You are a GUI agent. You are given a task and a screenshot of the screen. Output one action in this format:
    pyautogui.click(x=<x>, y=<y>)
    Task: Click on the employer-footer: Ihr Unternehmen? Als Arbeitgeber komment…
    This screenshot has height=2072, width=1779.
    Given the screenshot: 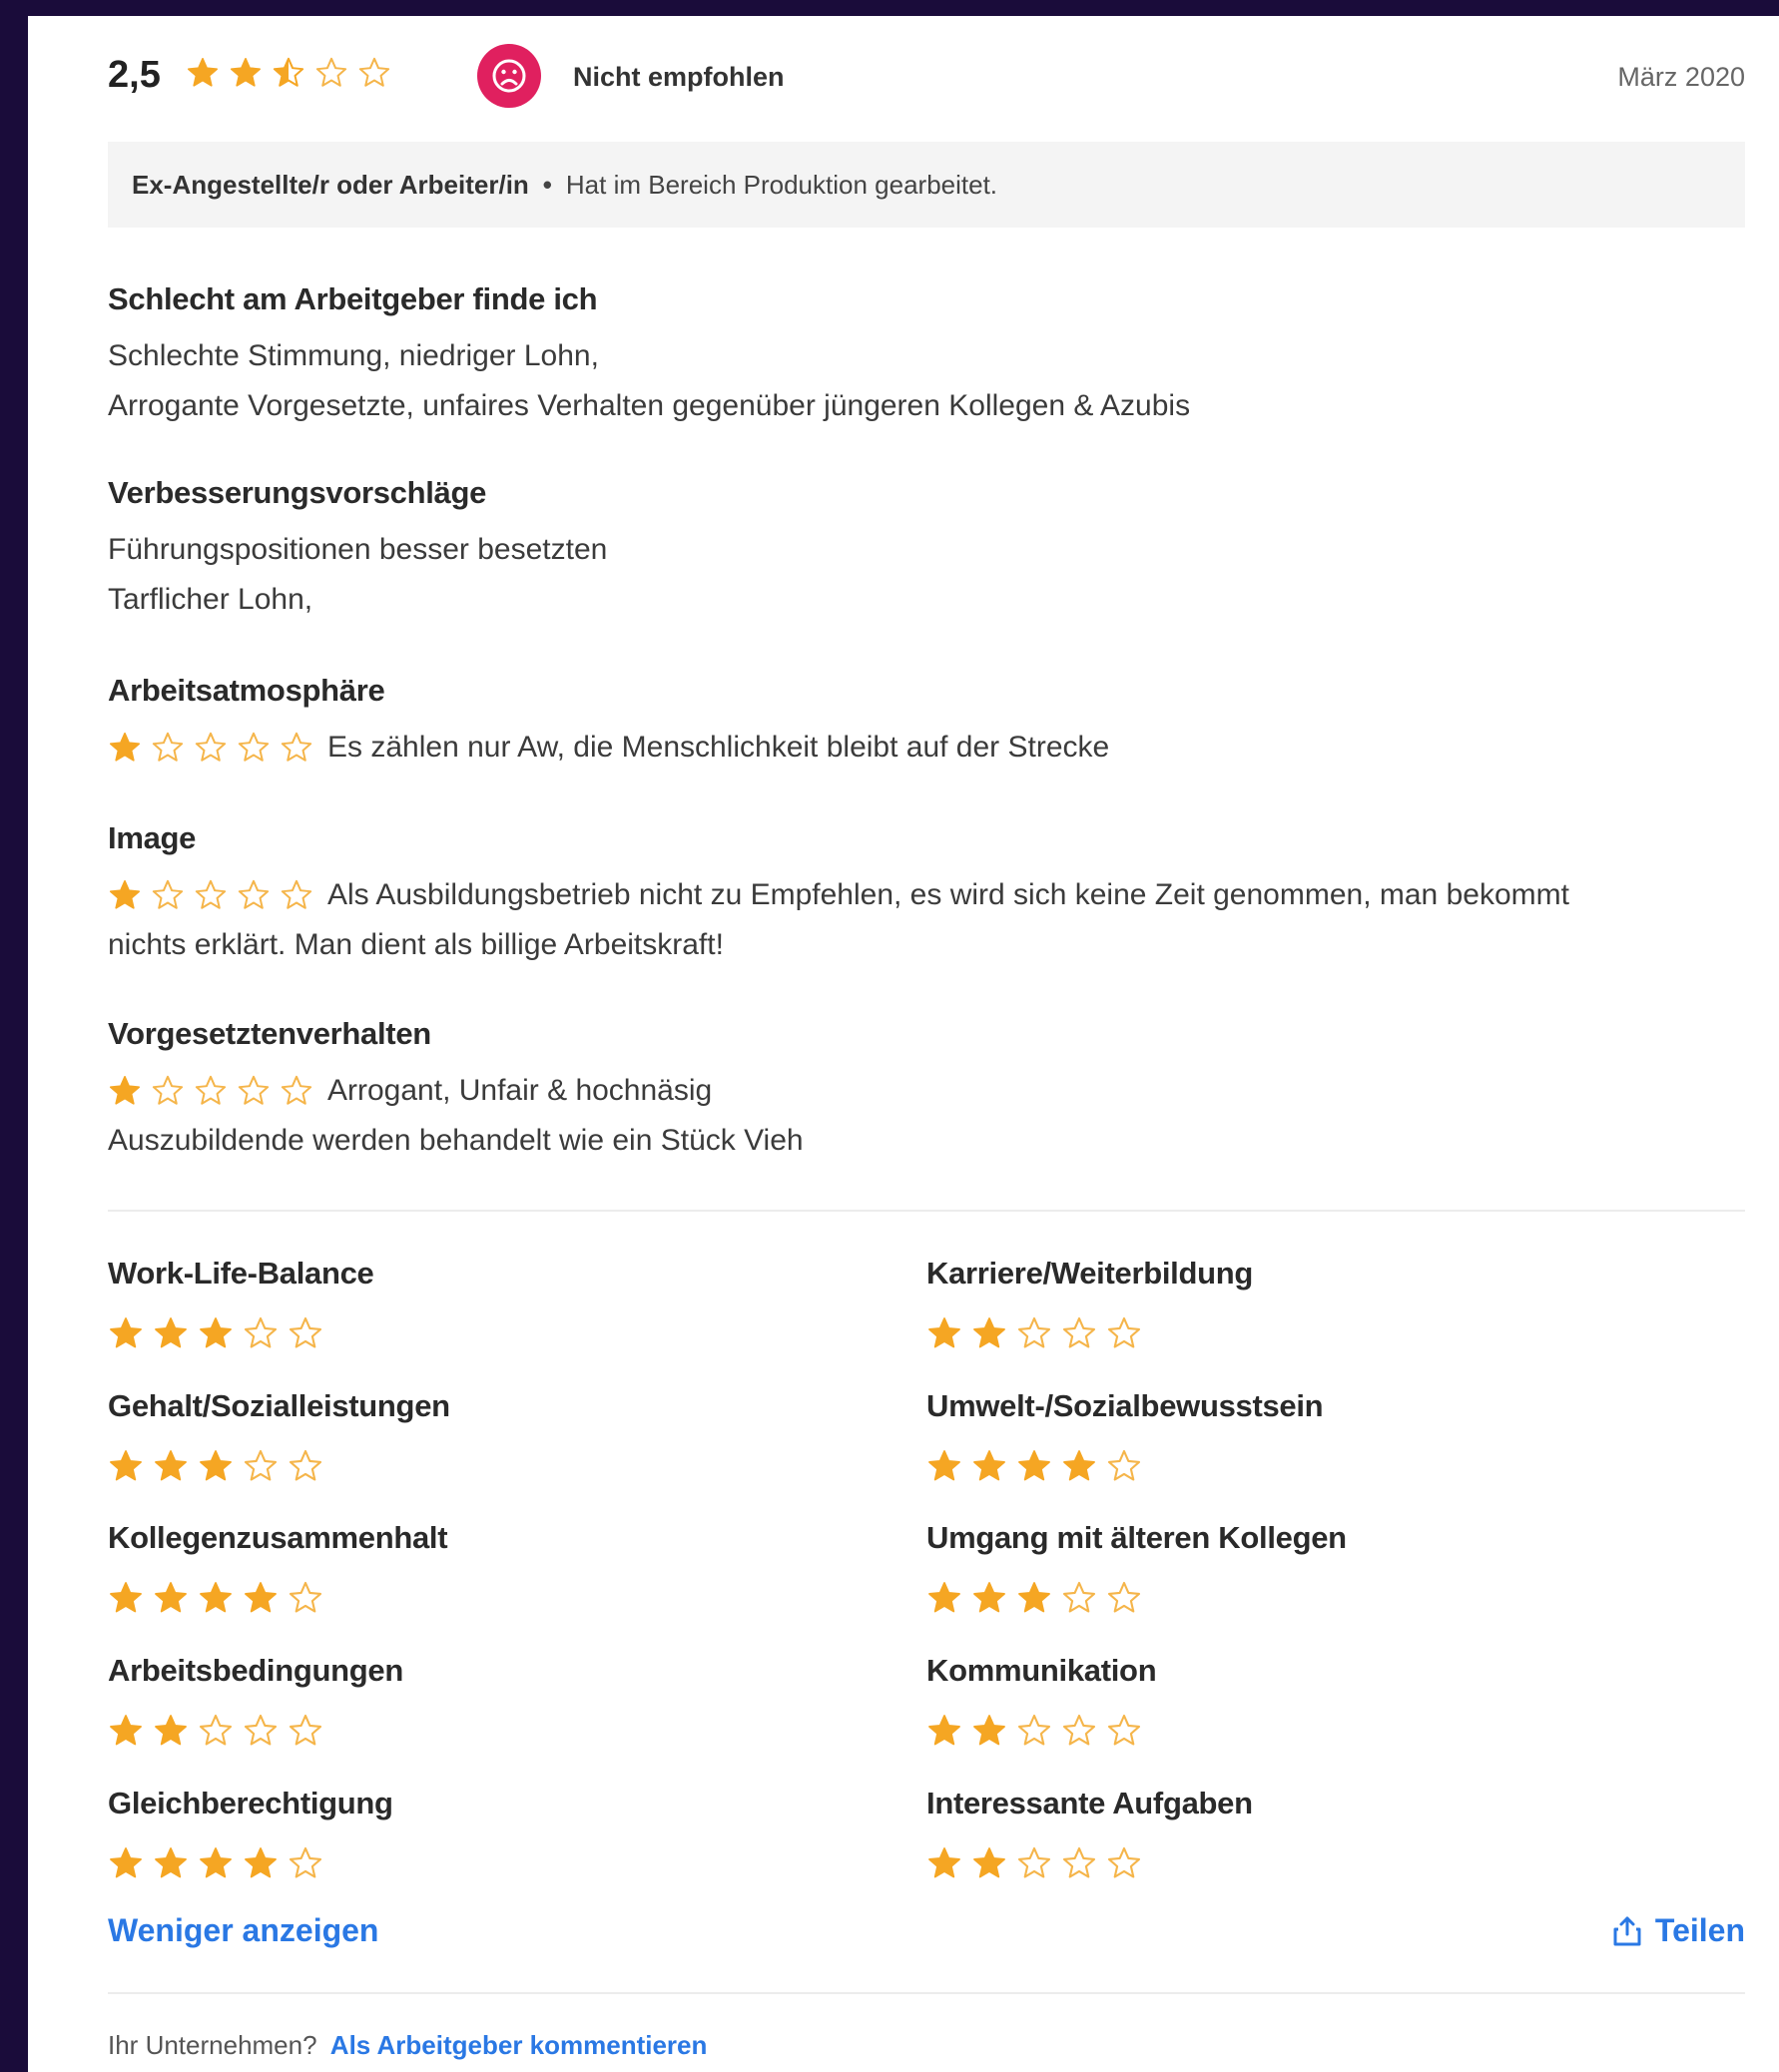 What is the action you would take?
    pyautogui.click(x=407, y=2046)
    